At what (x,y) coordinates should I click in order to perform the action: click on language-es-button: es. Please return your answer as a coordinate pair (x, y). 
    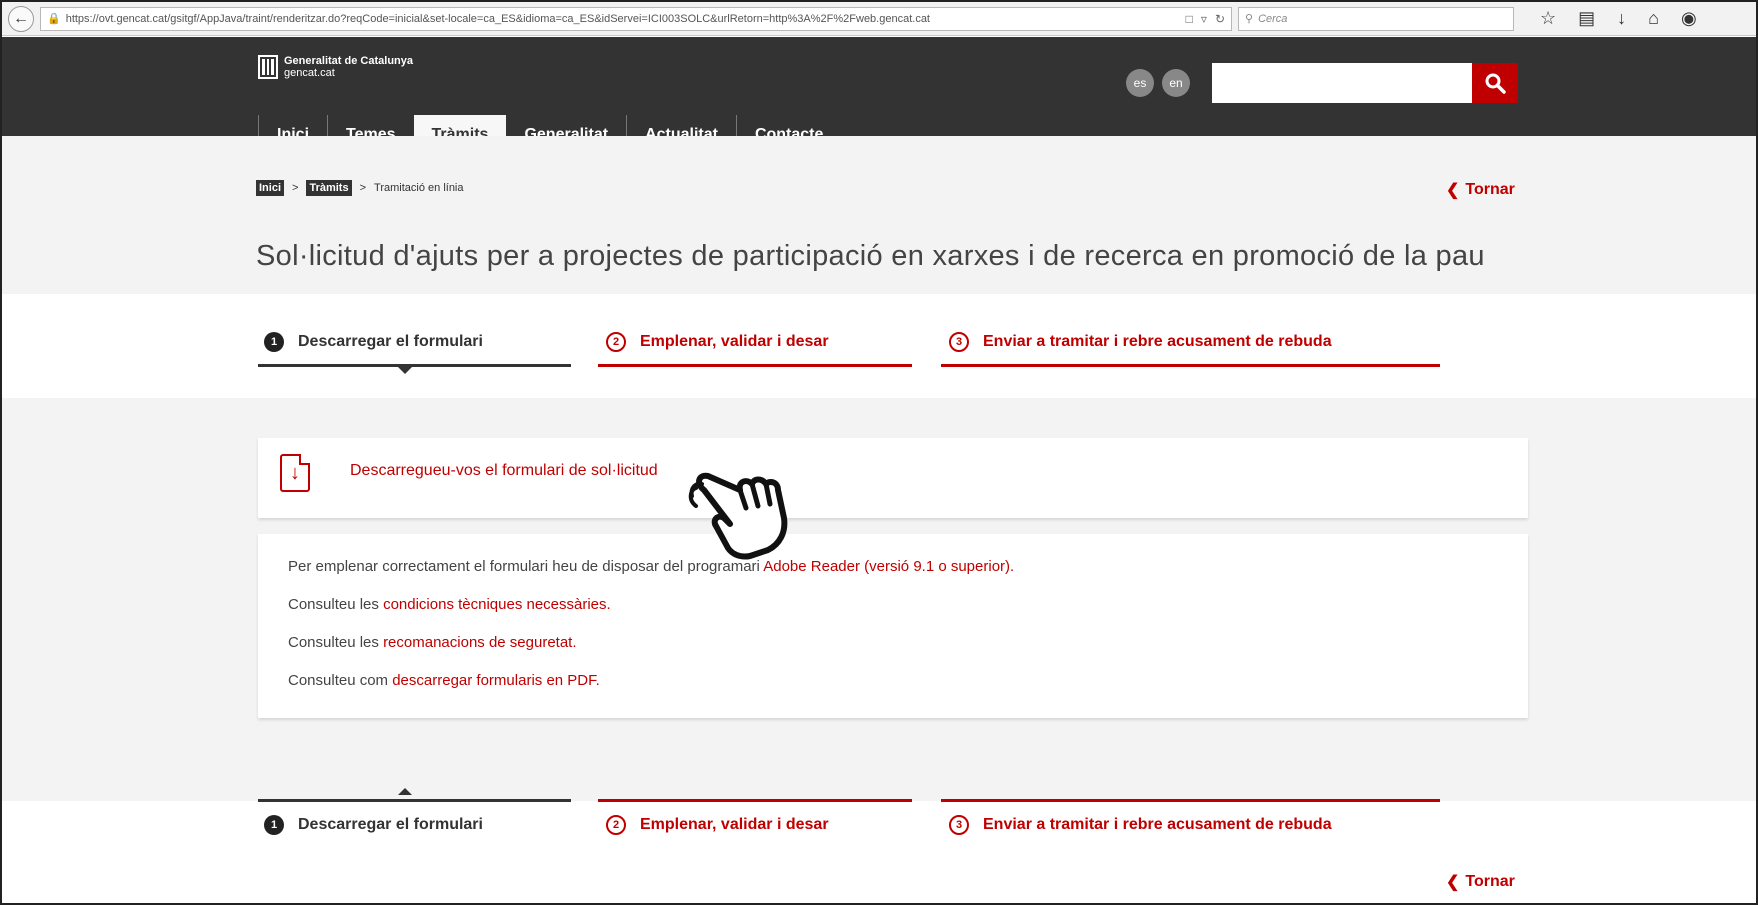
    Looking at the image, I should click on (1140, 83).